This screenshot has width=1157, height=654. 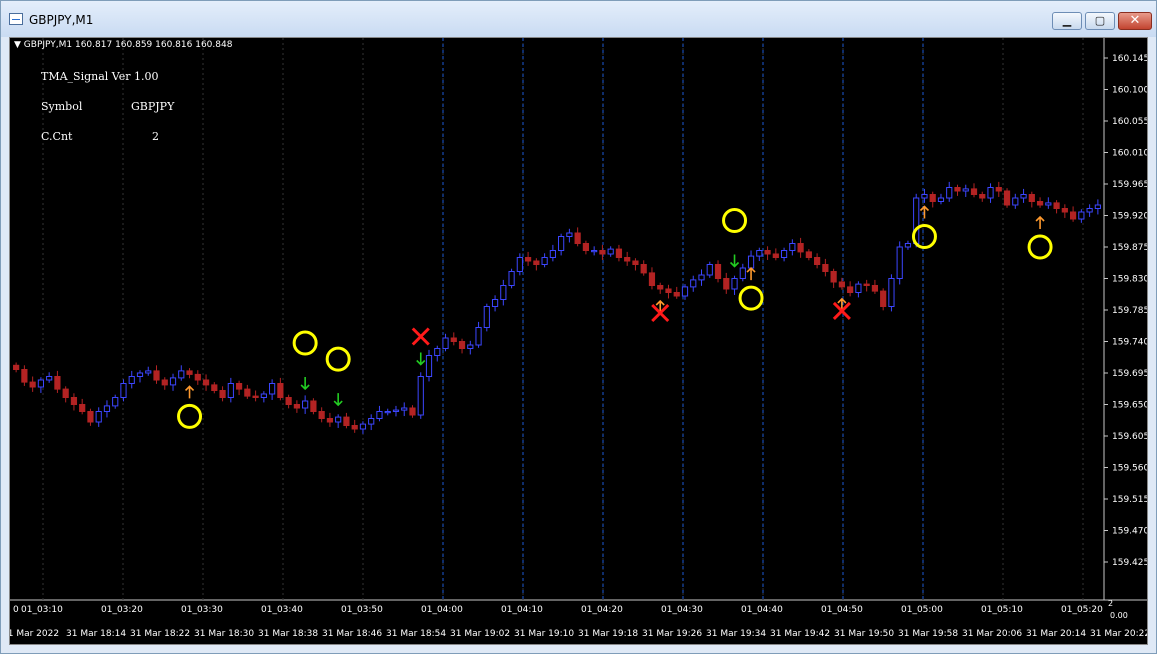 What do you see at coordinates (1129, 154) in the screenshot?
I see `price-tick-label: 160.010` at bounding box center [1129, 154].